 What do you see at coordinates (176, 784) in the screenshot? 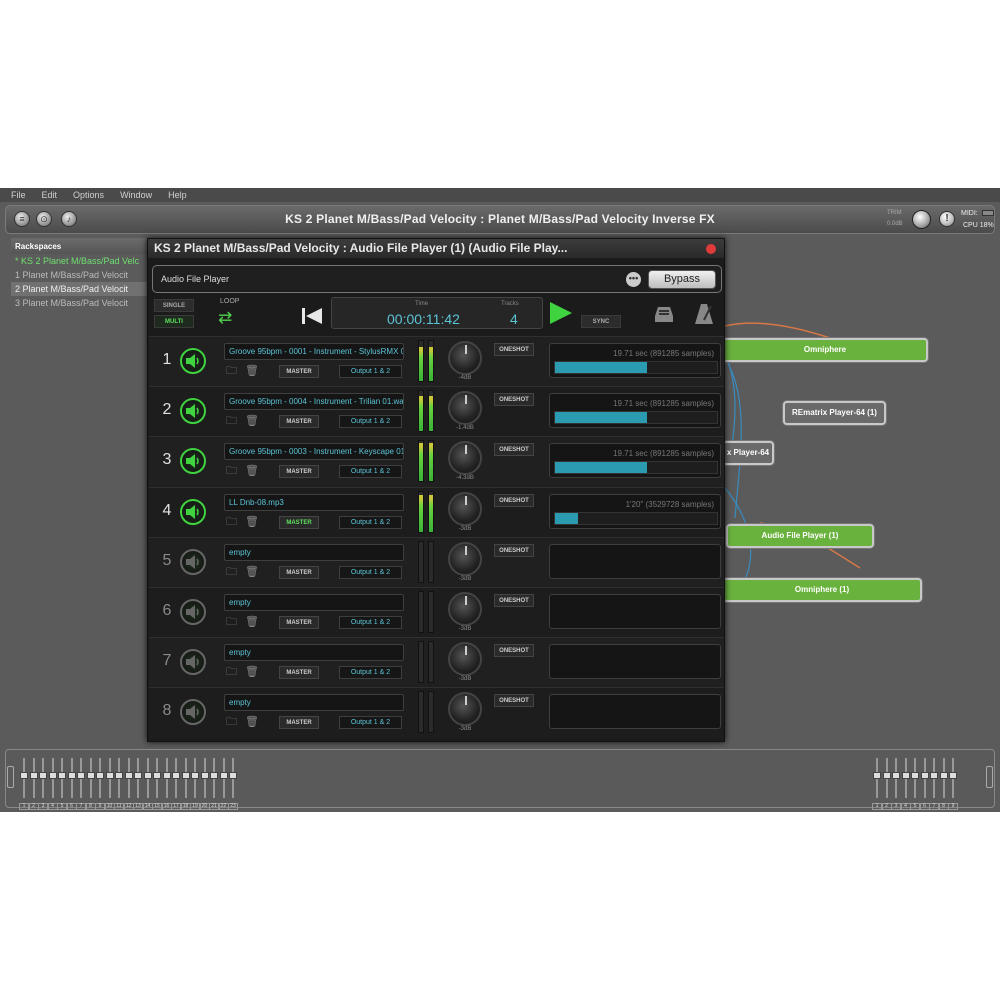
I see `fader: 17` at bounding box center [176, 784].